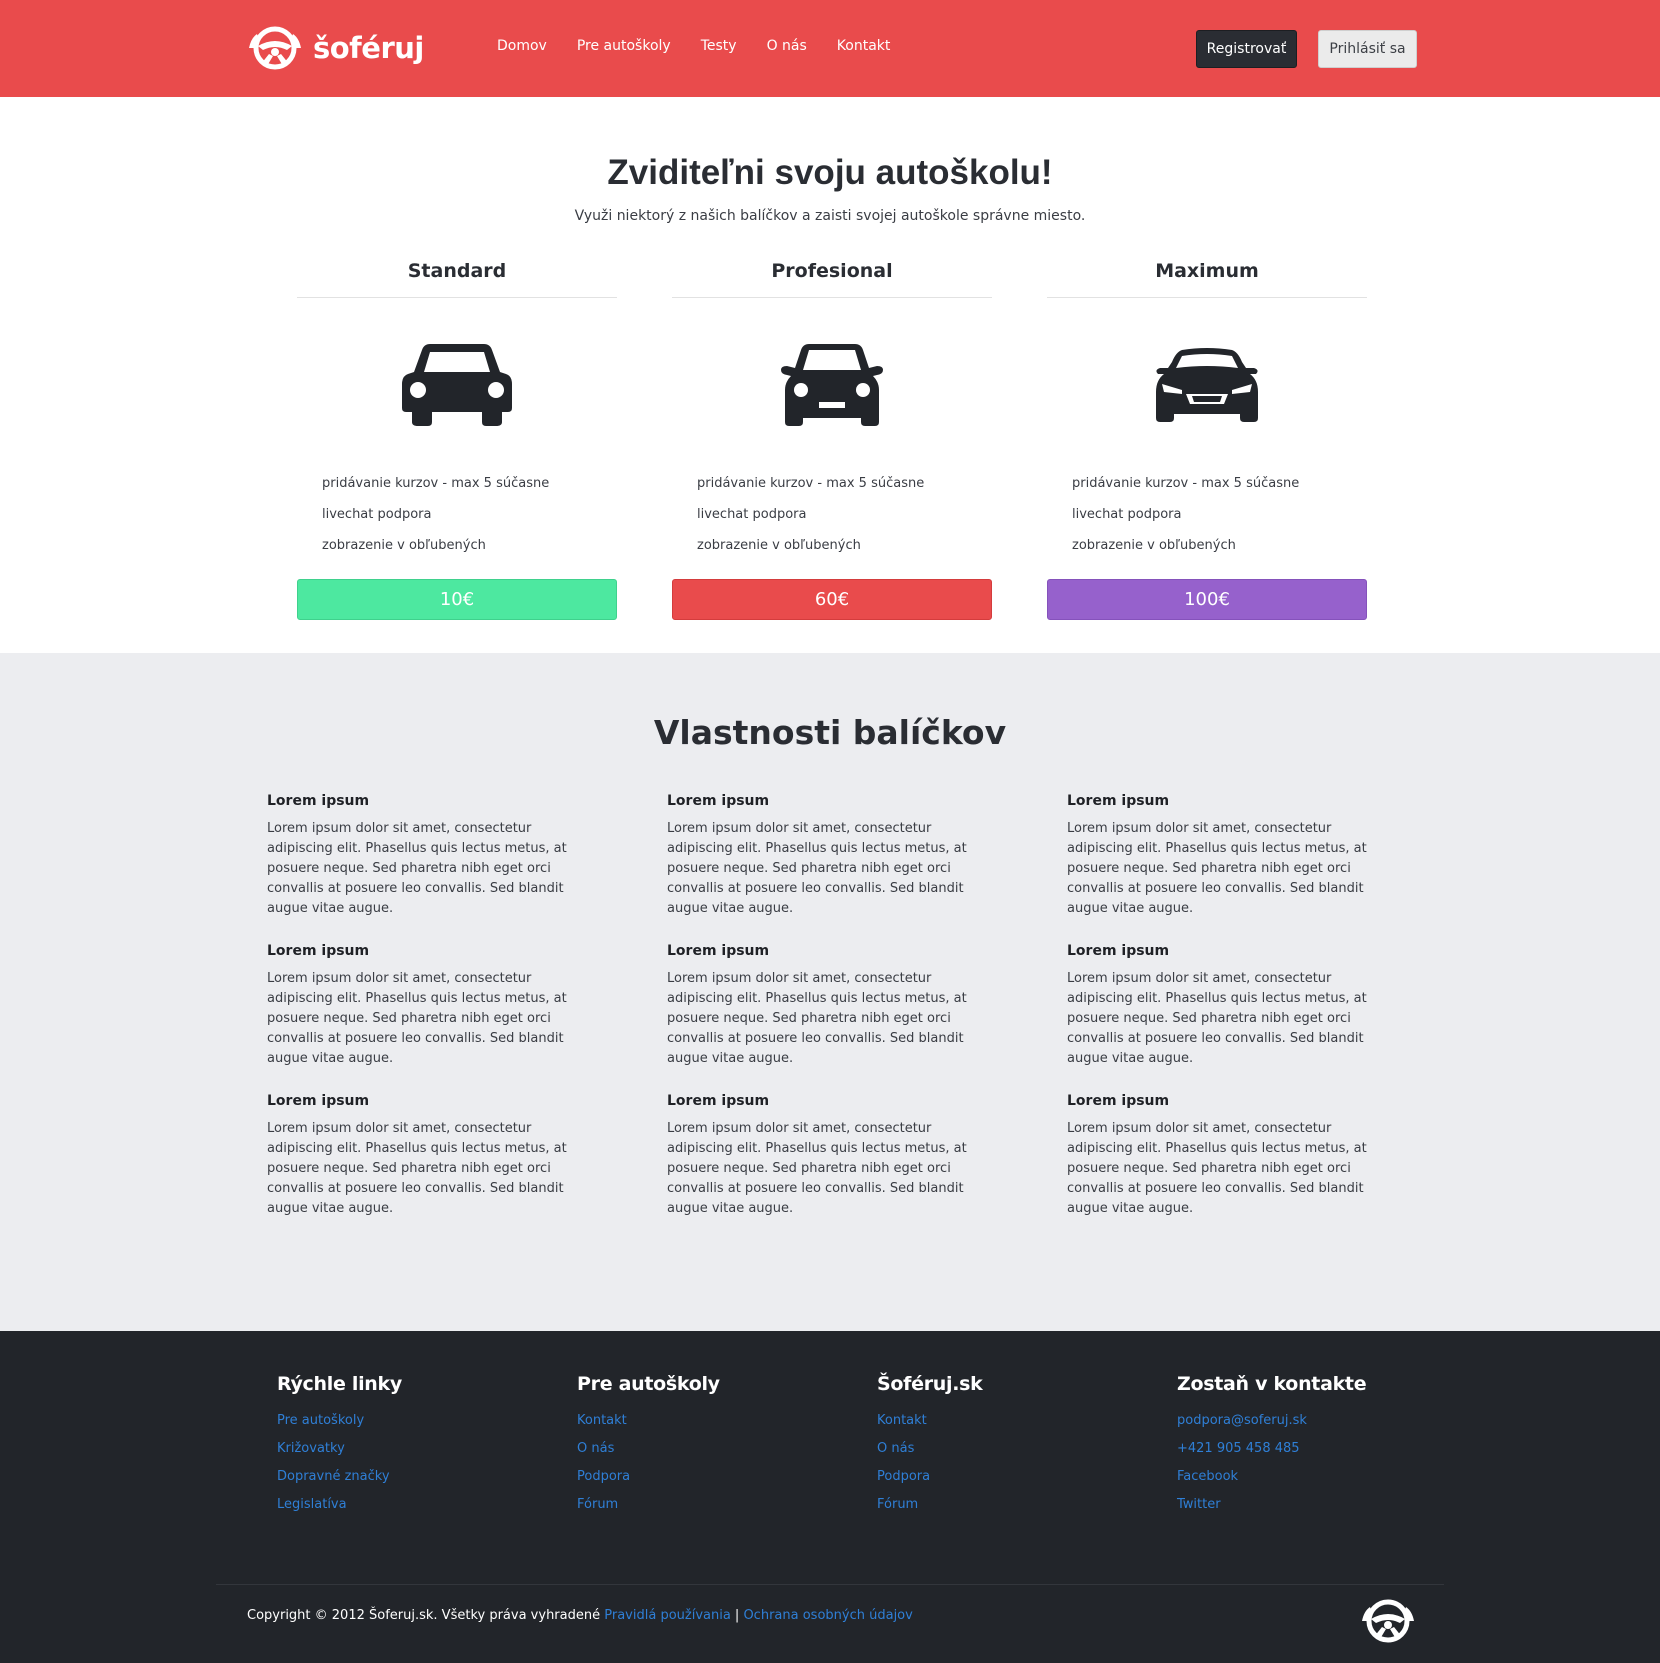  I want to click on nav-item-kontakt: Kontakt, so click(864, 46).